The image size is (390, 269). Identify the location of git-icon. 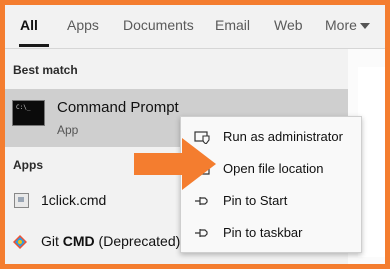
(20, 242).